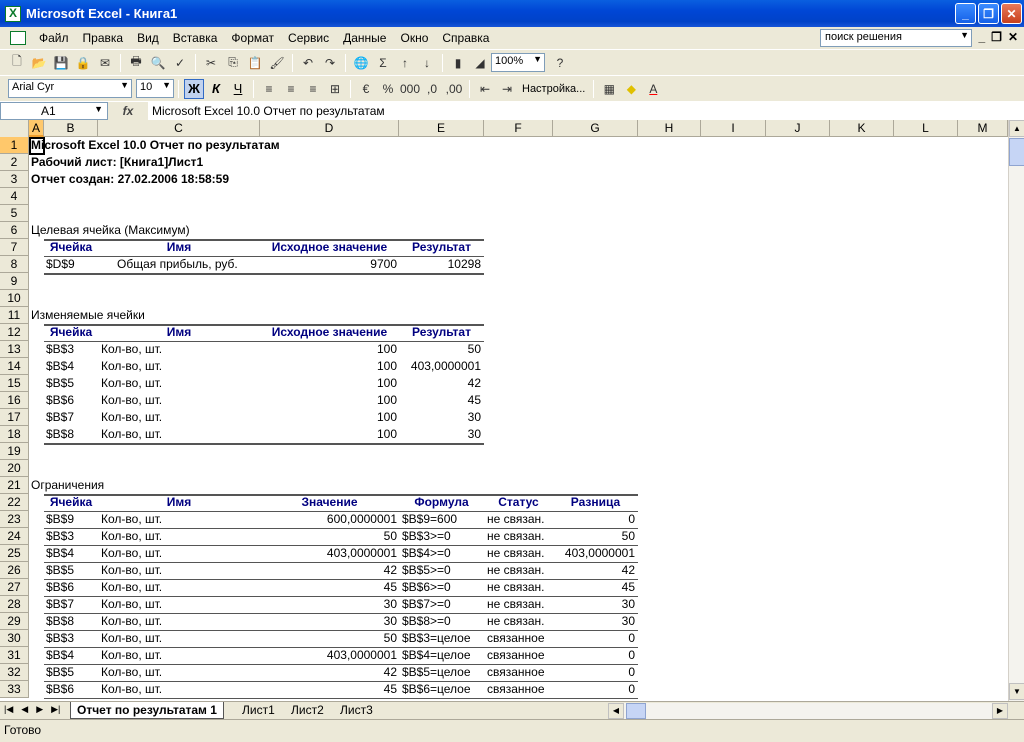 Image resolution: width=1024 pixels, height=742 pixels. Describe the element at coordinates (364, 38) in the screenshot. I see `menu-data: Данные` at that location.